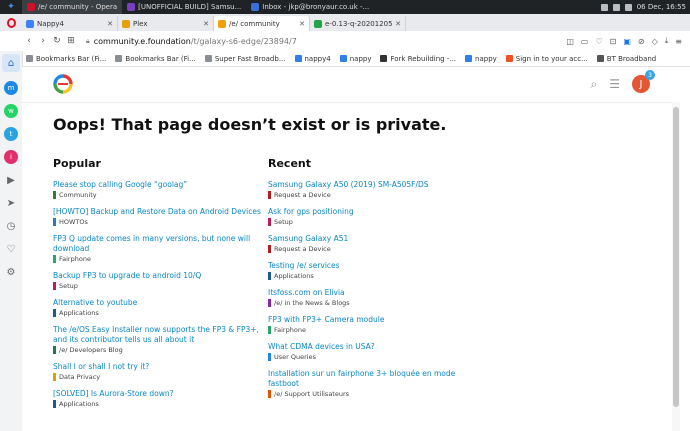 This screenshot has height=431, width=690. I want to click on bookmark-heart-icon: ♡, so click(598, 41).